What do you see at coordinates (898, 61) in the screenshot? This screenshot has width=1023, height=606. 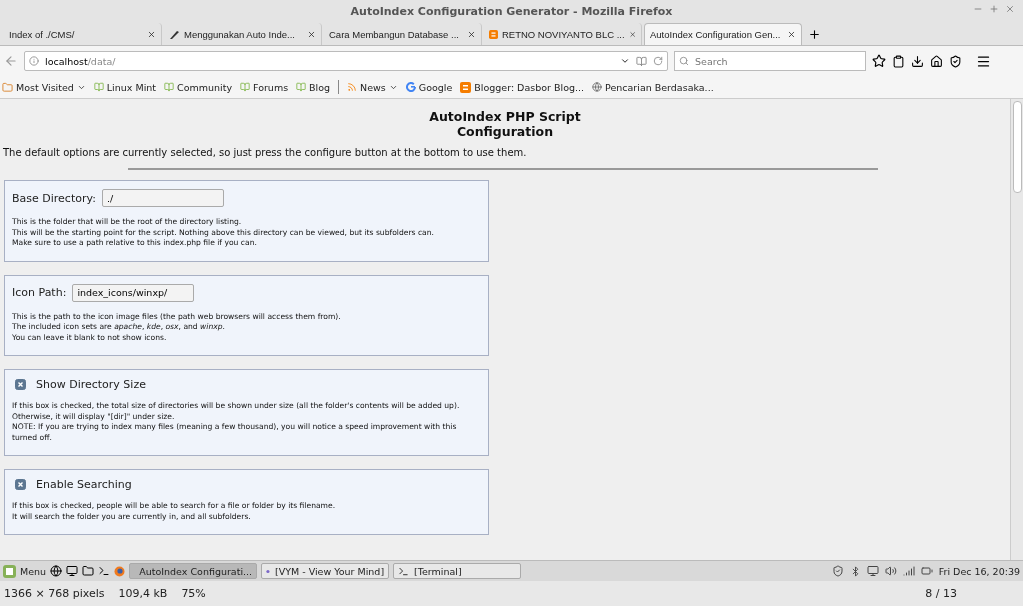 I see `clipboard-icon` at bounding box center [898, 61].